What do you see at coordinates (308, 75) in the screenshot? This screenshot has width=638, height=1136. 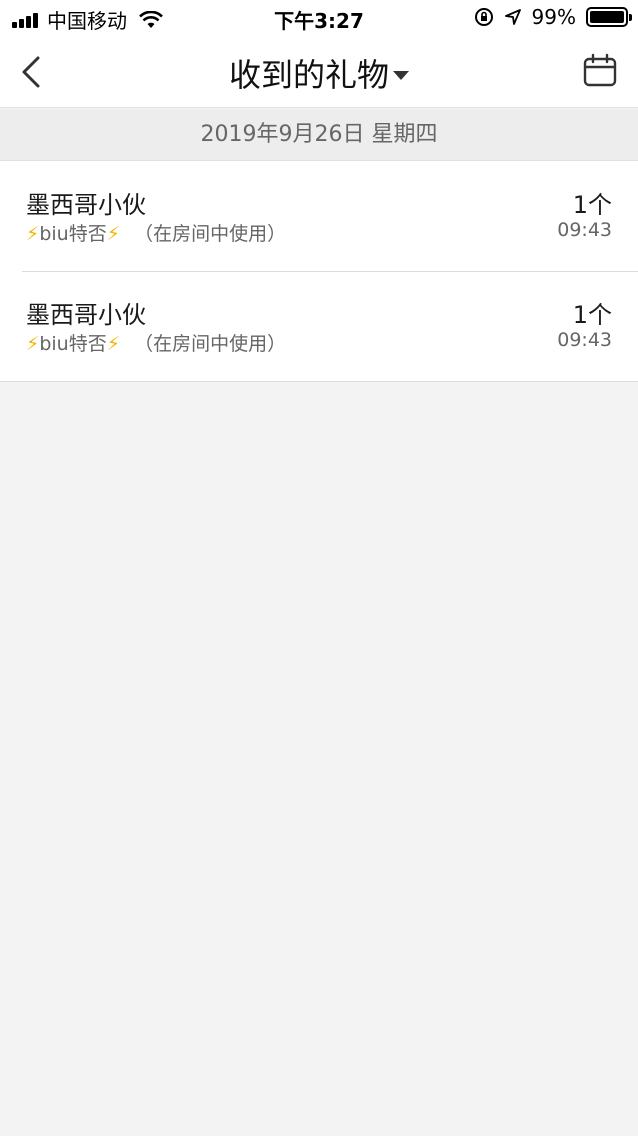 I see `page-title: 收到的礼物` at bounding box center [308, 75].